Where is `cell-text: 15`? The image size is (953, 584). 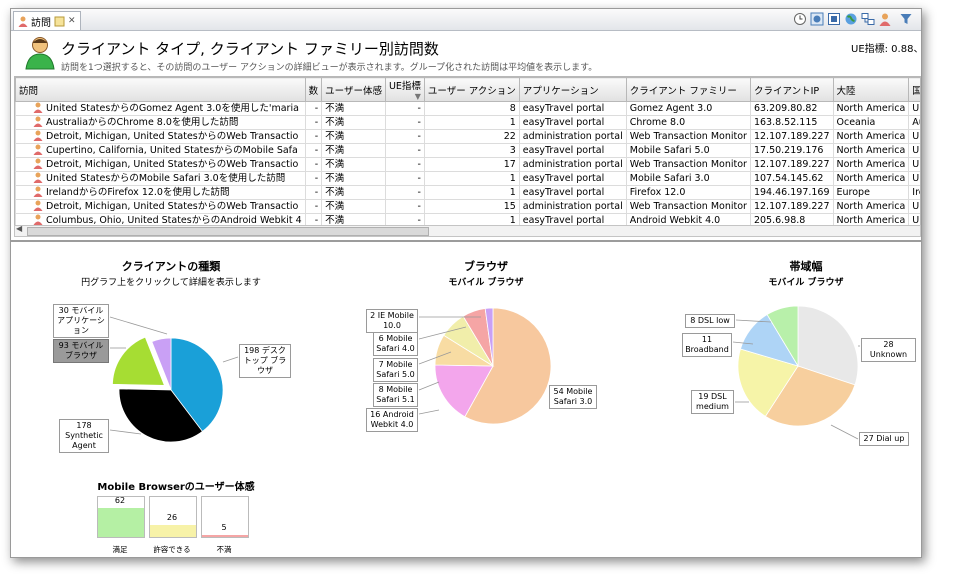 cell-text: 15 is located at coordinates (509, 206).